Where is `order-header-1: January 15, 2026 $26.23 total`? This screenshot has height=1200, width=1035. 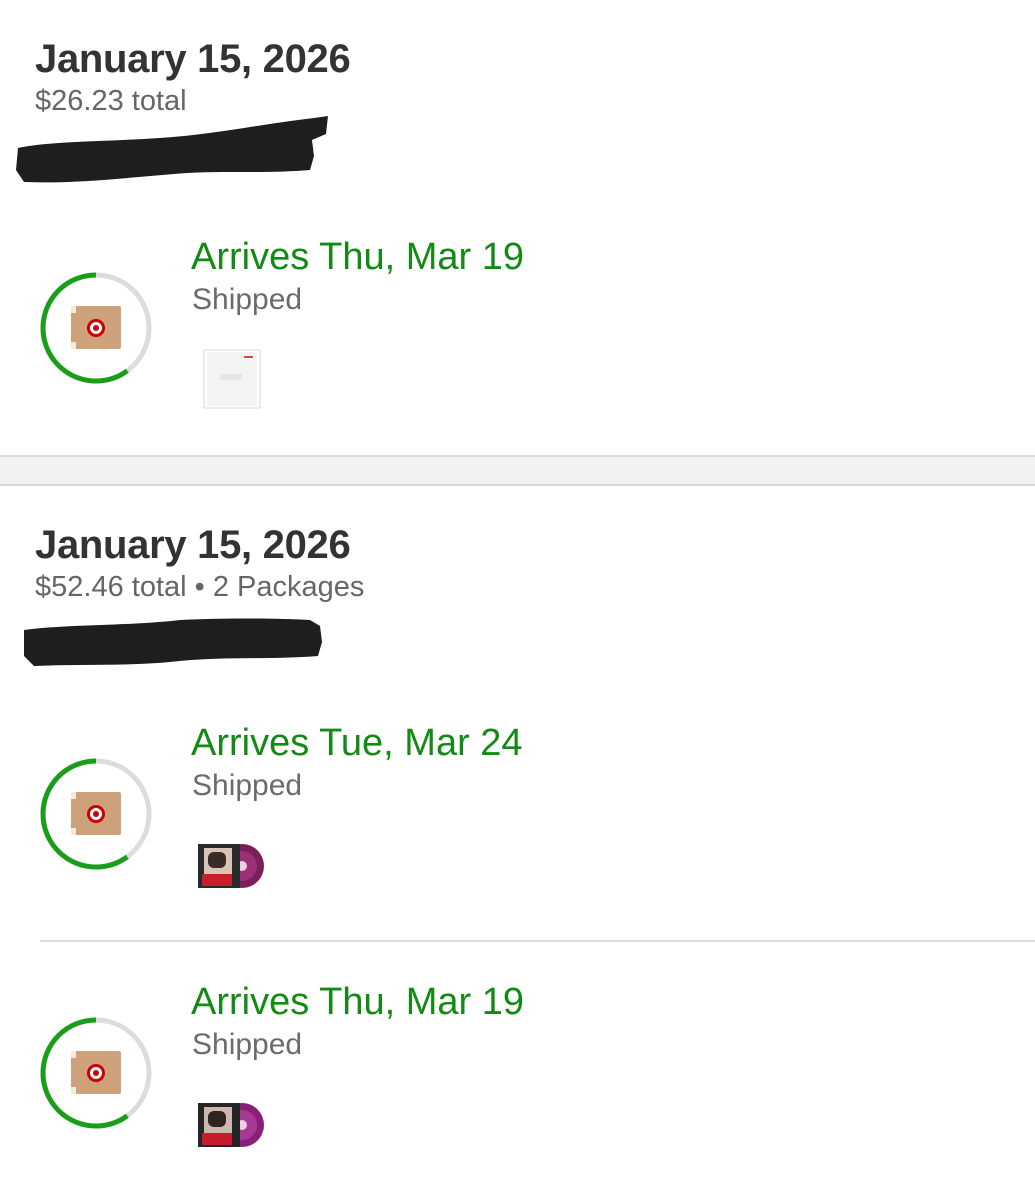 order-header-1: January 15, 2026 $26.23 total is located at coordinates (193, 77).